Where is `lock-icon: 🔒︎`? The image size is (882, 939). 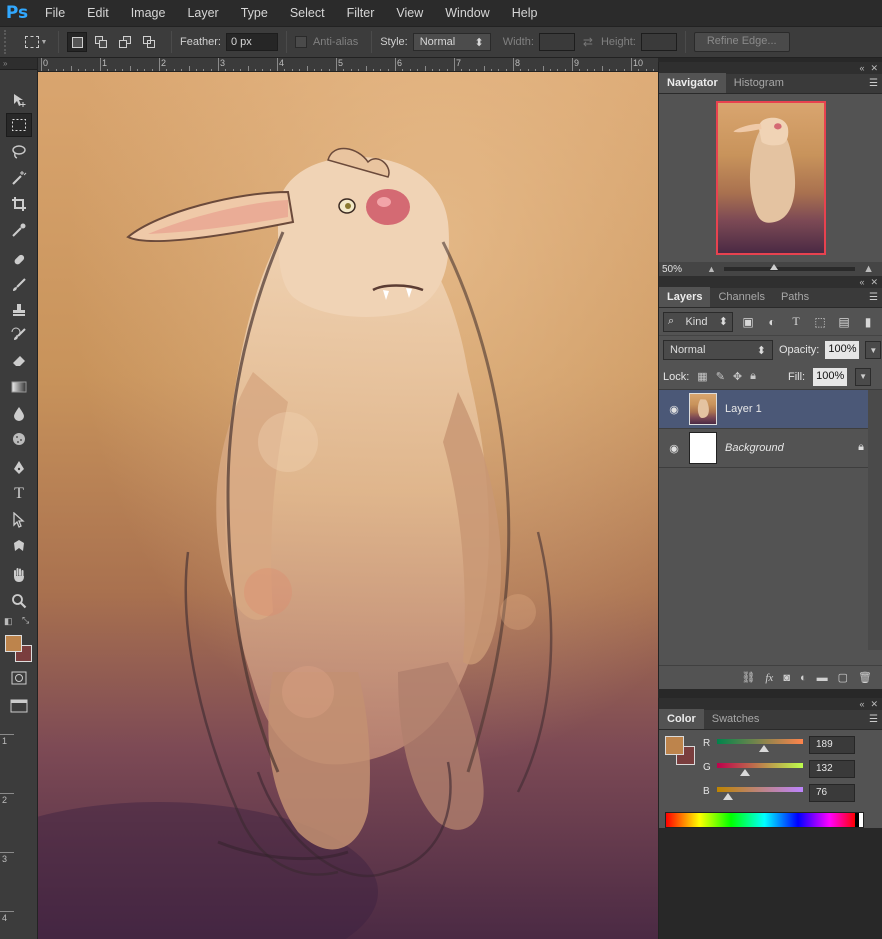
lock-icon: 🔒︎ is located at coordinates (861, 447).